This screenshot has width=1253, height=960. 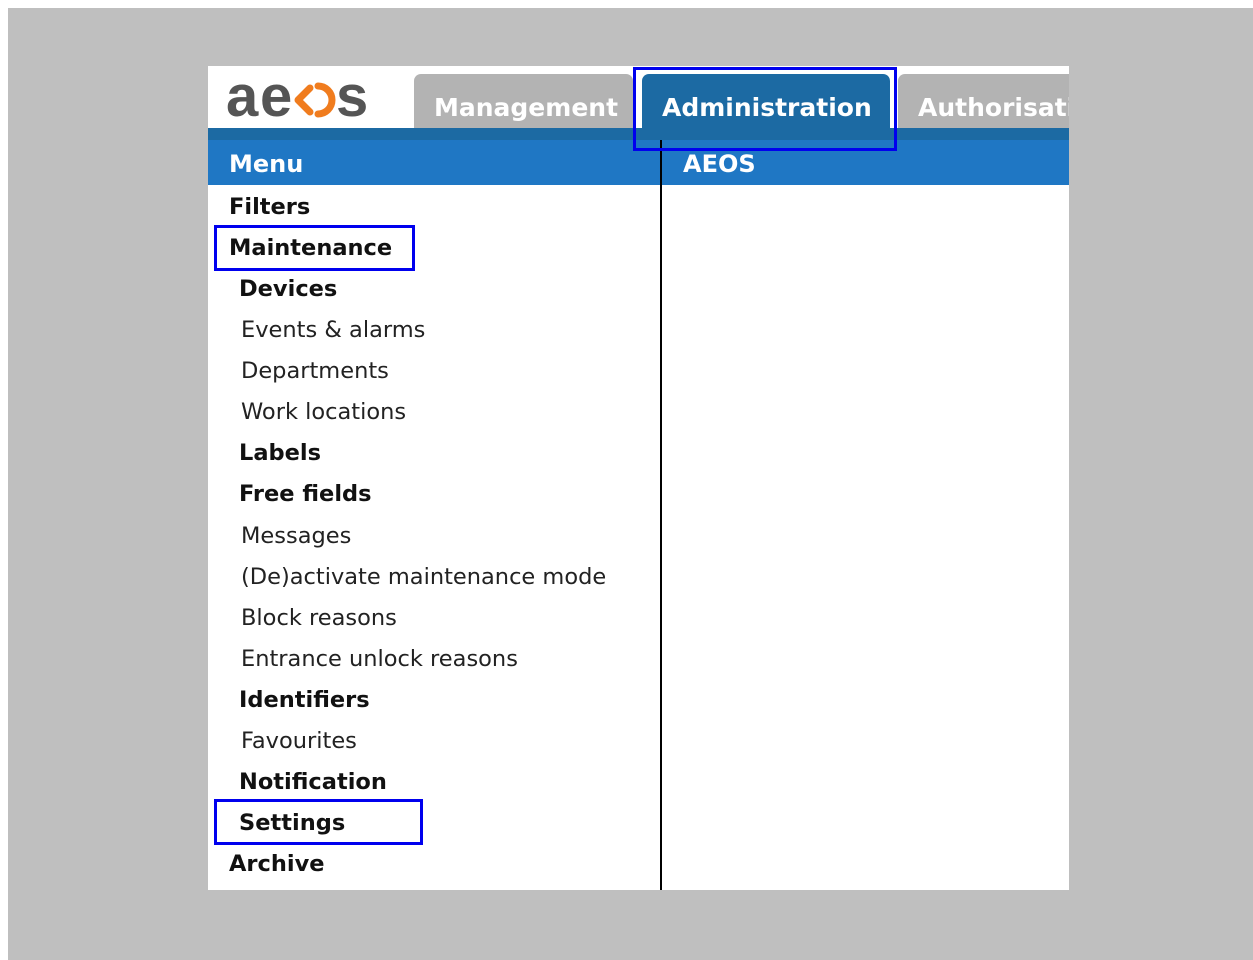 What do you see at coordinates (352, 98) in the screenshot?
I see `aeos-logo-s: s` at bounding box center [352, 98].